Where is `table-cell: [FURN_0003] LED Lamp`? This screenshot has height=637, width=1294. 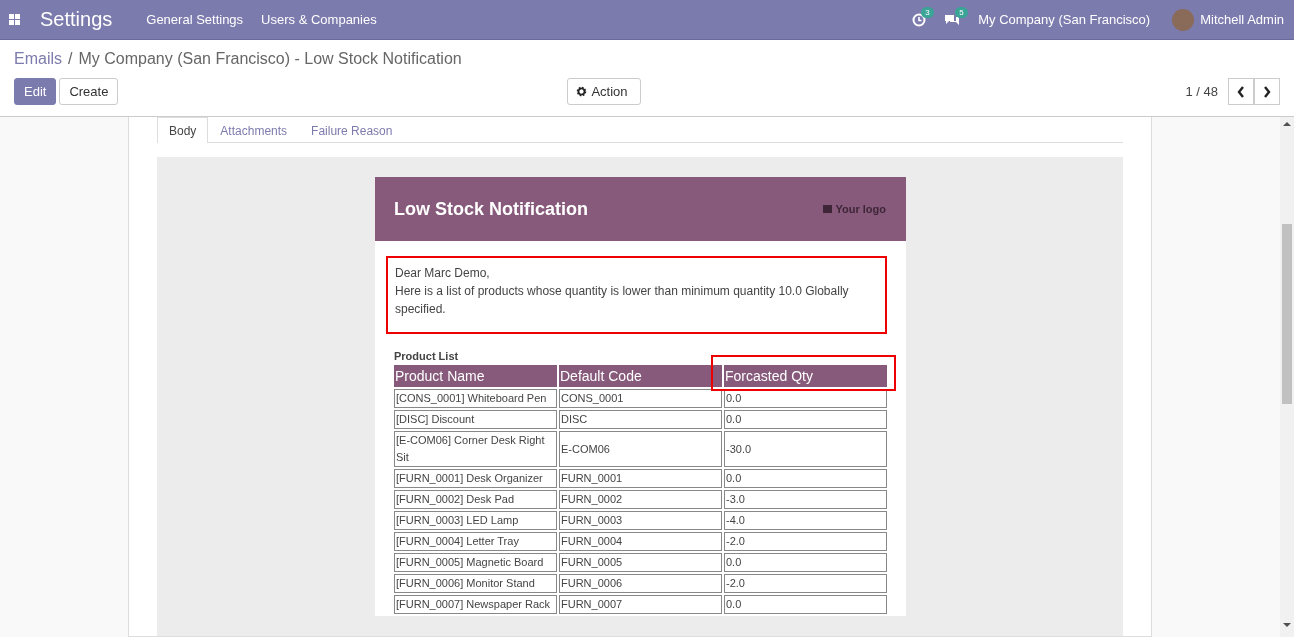 table-cell: [FURN_0003] LED Lamp is located at coordinates (475, 520).